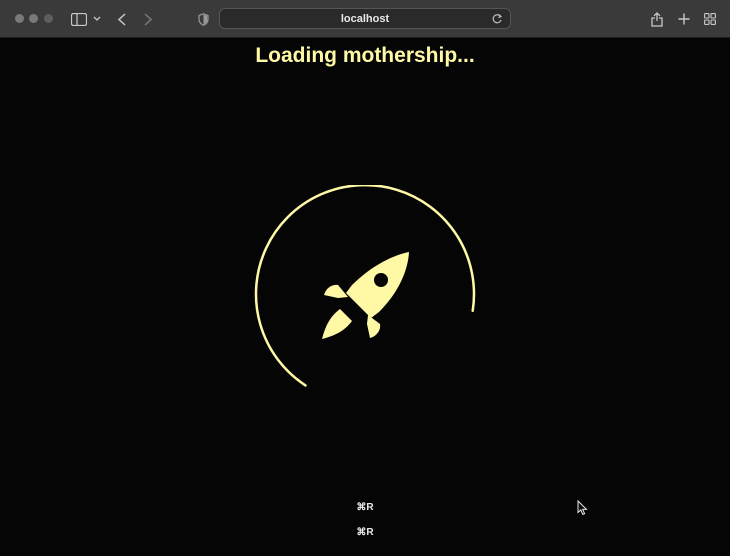 Image resolution: width=730 pixels, height=556 pixels. I want to click on sidebar-toggle-icon, so click(79, 19).